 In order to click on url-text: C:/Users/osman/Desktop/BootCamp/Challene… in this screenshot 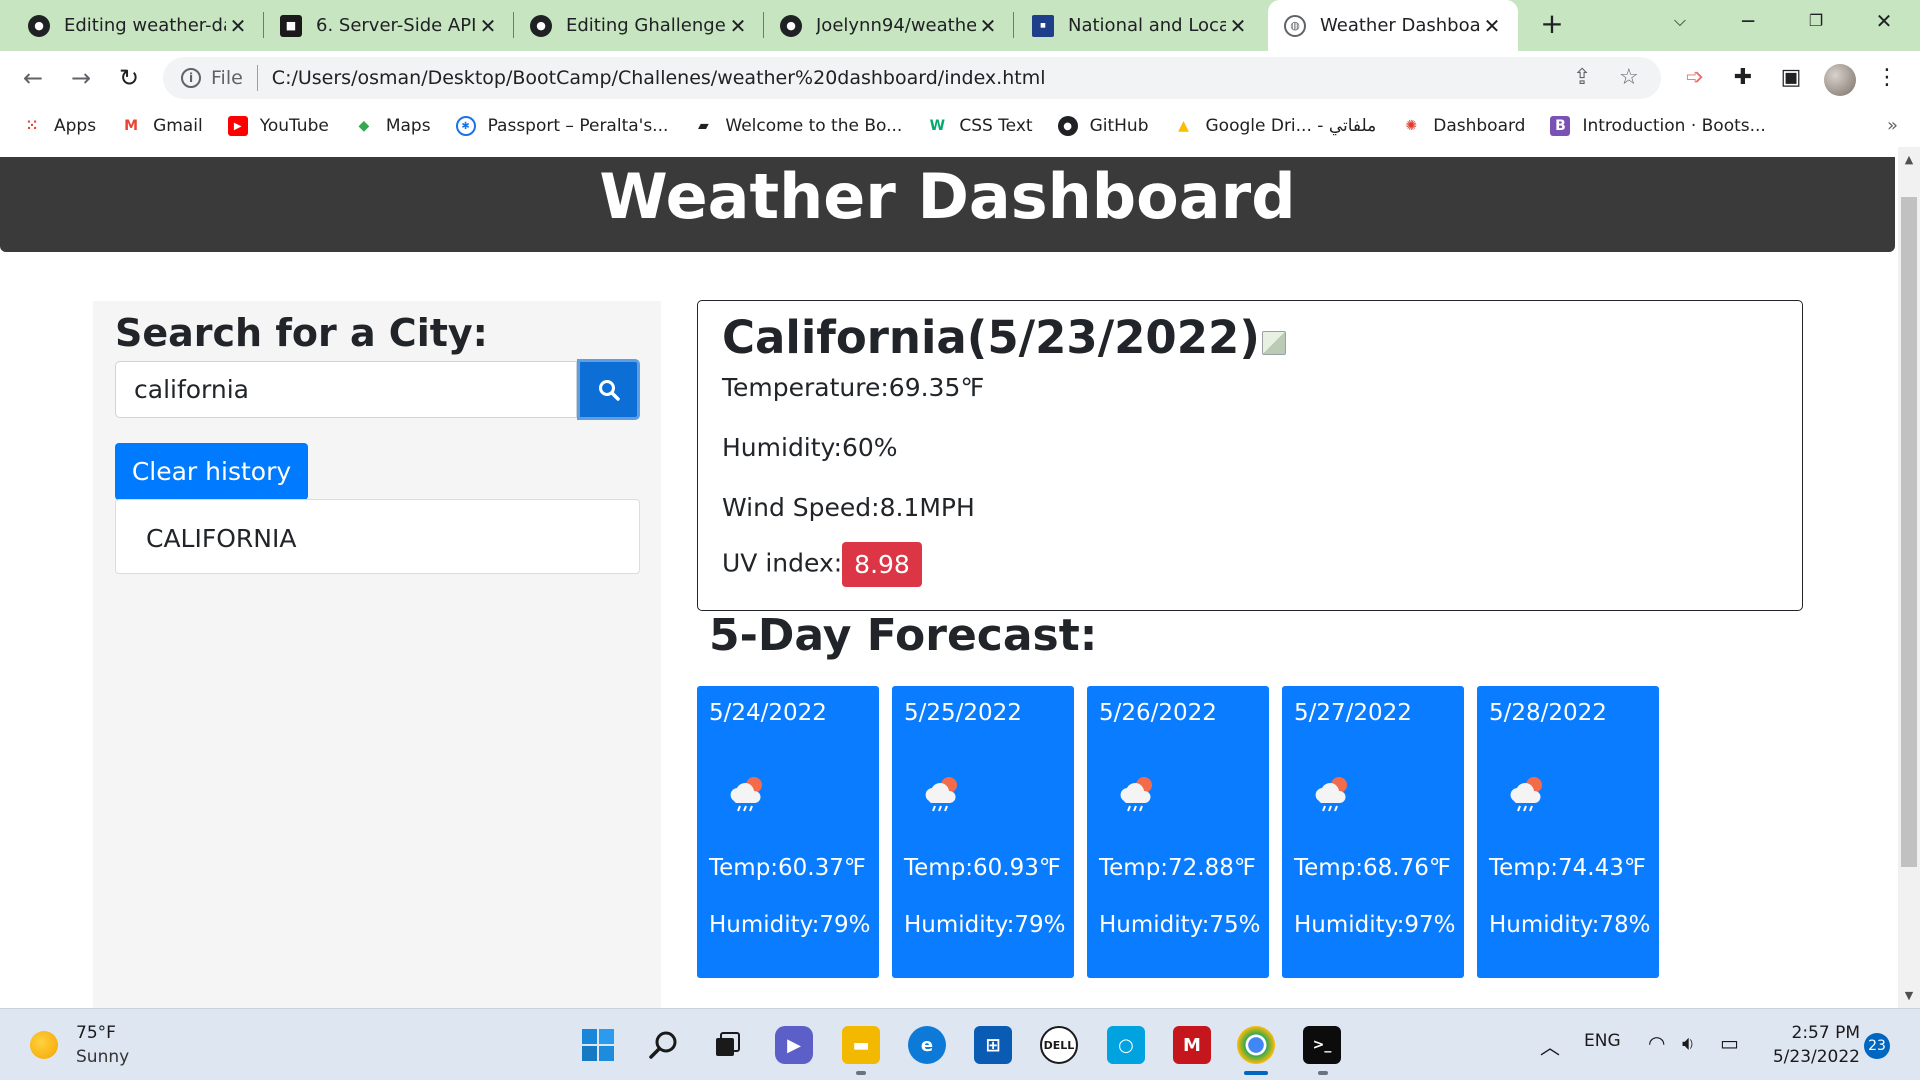, I will do `click(659, 78)`.